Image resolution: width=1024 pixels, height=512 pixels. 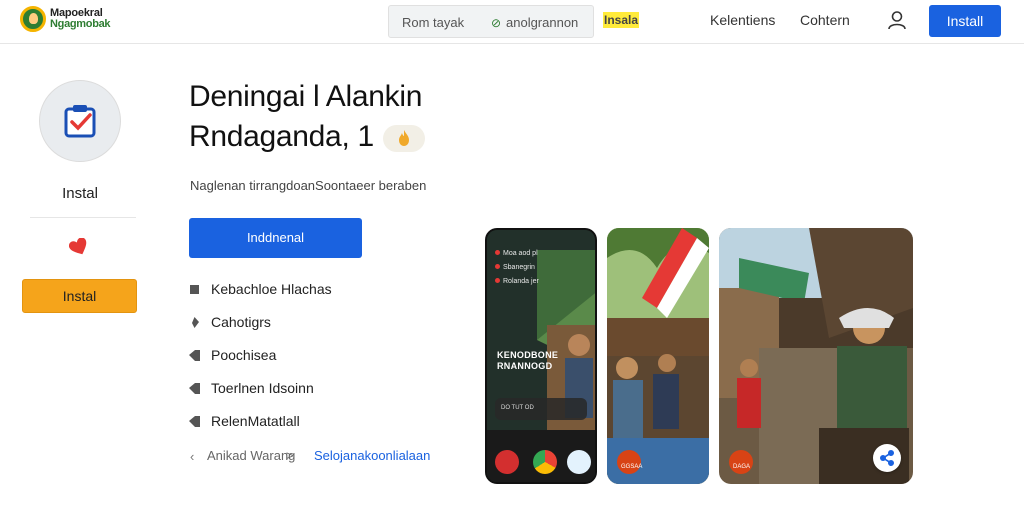 What do you see at coordinates (306, 96) in the screenshot?
I see `page-title-line-1: Deningai l Alankin` at bounding box center [306, 96].